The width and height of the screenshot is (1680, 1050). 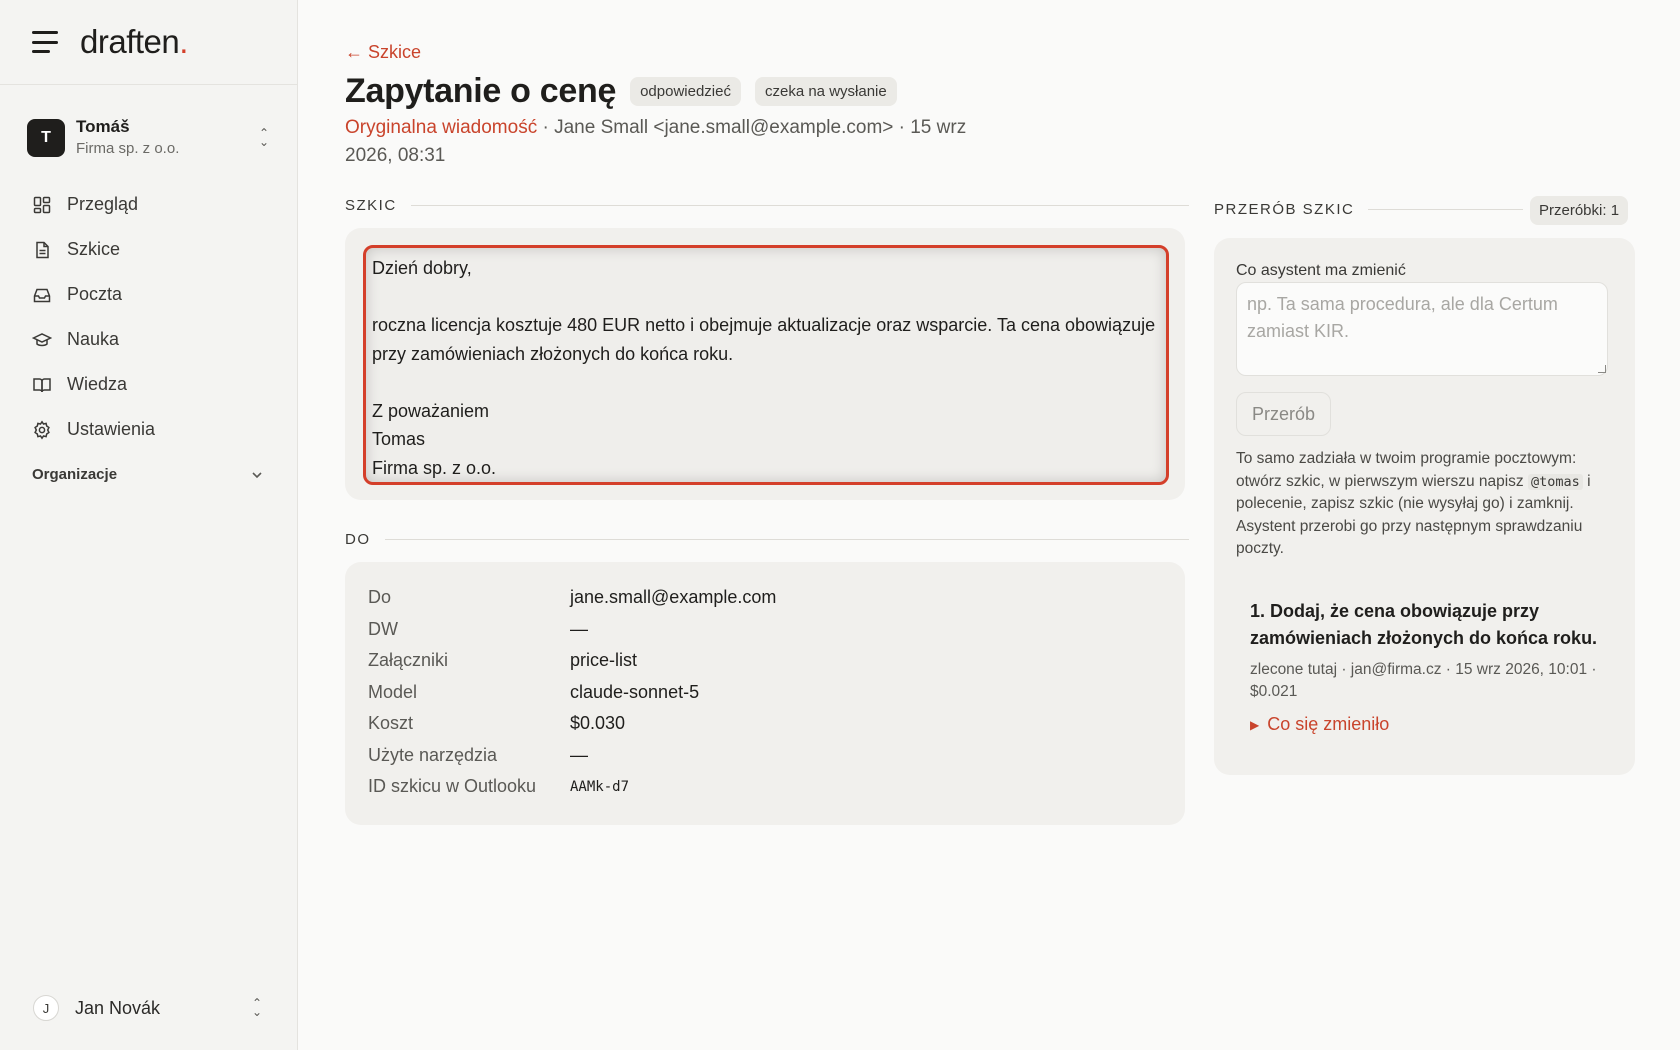 What do you see at coordinates (42, 429) in the screenshot?
I see `gear-icon` at bounding box center [42, 429].